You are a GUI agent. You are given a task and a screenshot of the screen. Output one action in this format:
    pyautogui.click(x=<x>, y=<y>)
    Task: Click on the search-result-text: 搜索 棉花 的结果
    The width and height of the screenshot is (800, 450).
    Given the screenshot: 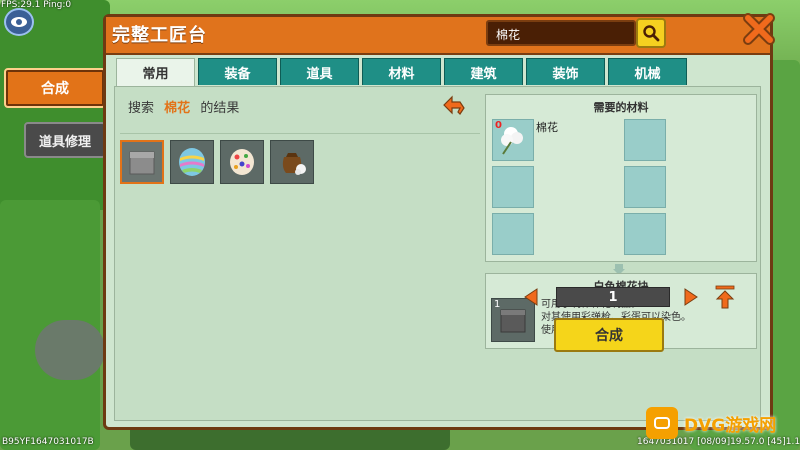 What is the action you would take?
    pyautogui.click(x=183, y=106)
    